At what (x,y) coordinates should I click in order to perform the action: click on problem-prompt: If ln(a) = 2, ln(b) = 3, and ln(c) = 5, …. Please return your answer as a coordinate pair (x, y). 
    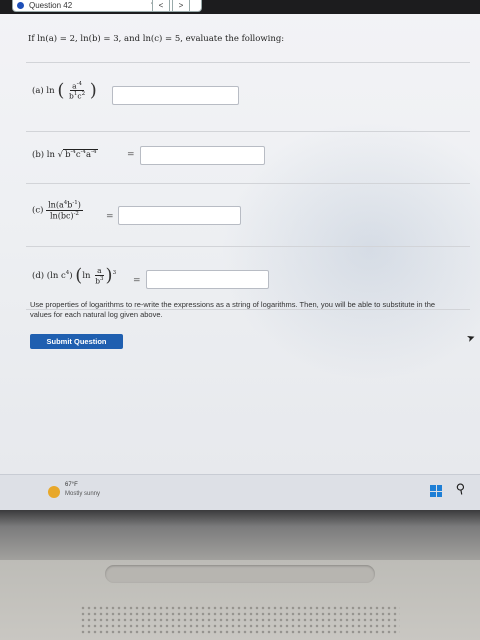
    Looking at the image, I should click on (156, 39).